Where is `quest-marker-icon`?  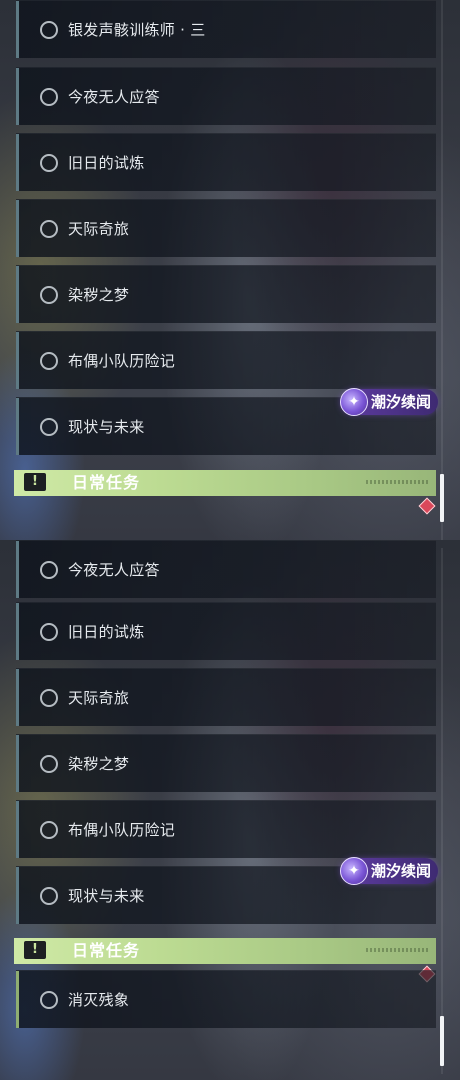
quest-marker-icon is located at coordinates (427, 506).